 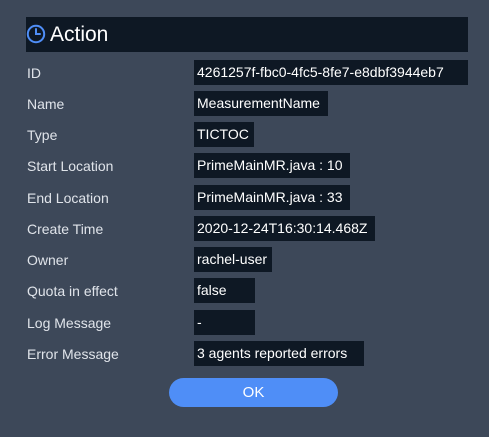 I want to click on field-row-error-message: Error Message 3 agents reported errors, so click(x=244, y=353).